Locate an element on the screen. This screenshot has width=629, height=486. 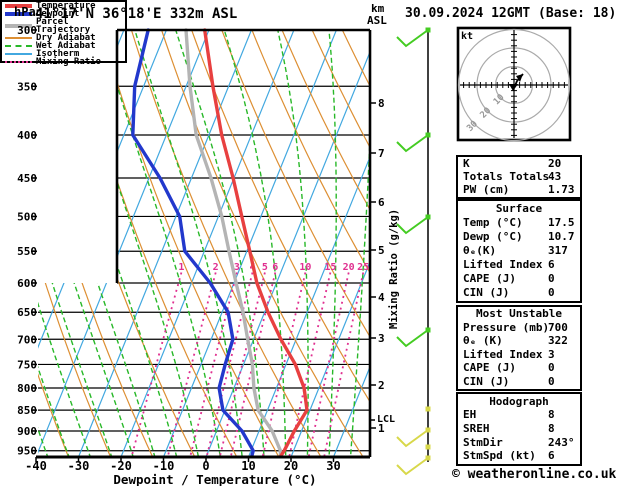
index-value: 20 is located at coordinates (555, 163).